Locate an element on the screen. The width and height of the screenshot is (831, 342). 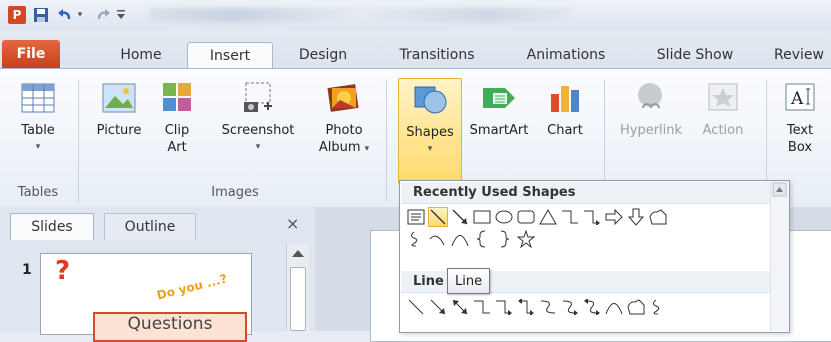
text-box-shape-icon is located at coordinates (416, 217).